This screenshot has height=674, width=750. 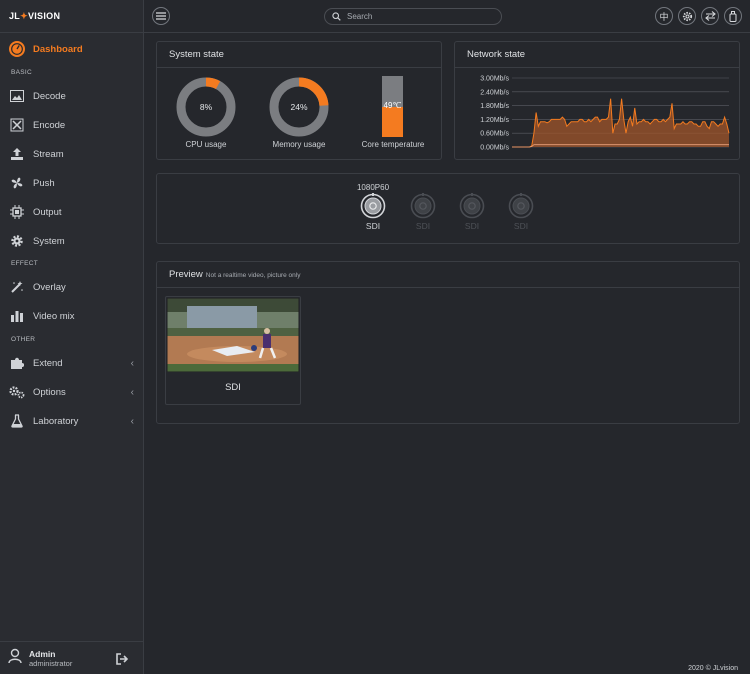 What do you see at coordinates (17, 392) in the screenshot?
I see `gears-icon` at bounding box center [17, 392].